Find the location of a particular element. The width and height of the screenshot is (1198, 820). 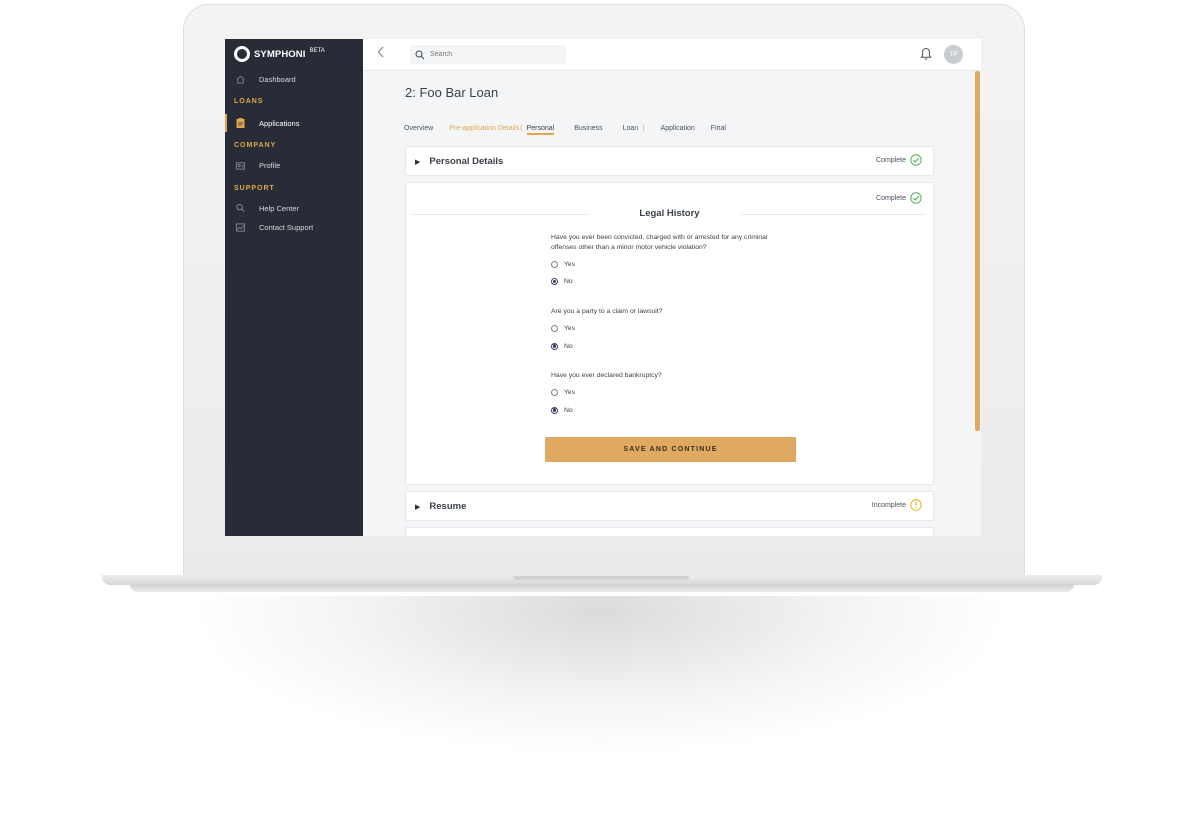

page-title: 2: Foo Bar Loan is located at coordinates (452, 92).